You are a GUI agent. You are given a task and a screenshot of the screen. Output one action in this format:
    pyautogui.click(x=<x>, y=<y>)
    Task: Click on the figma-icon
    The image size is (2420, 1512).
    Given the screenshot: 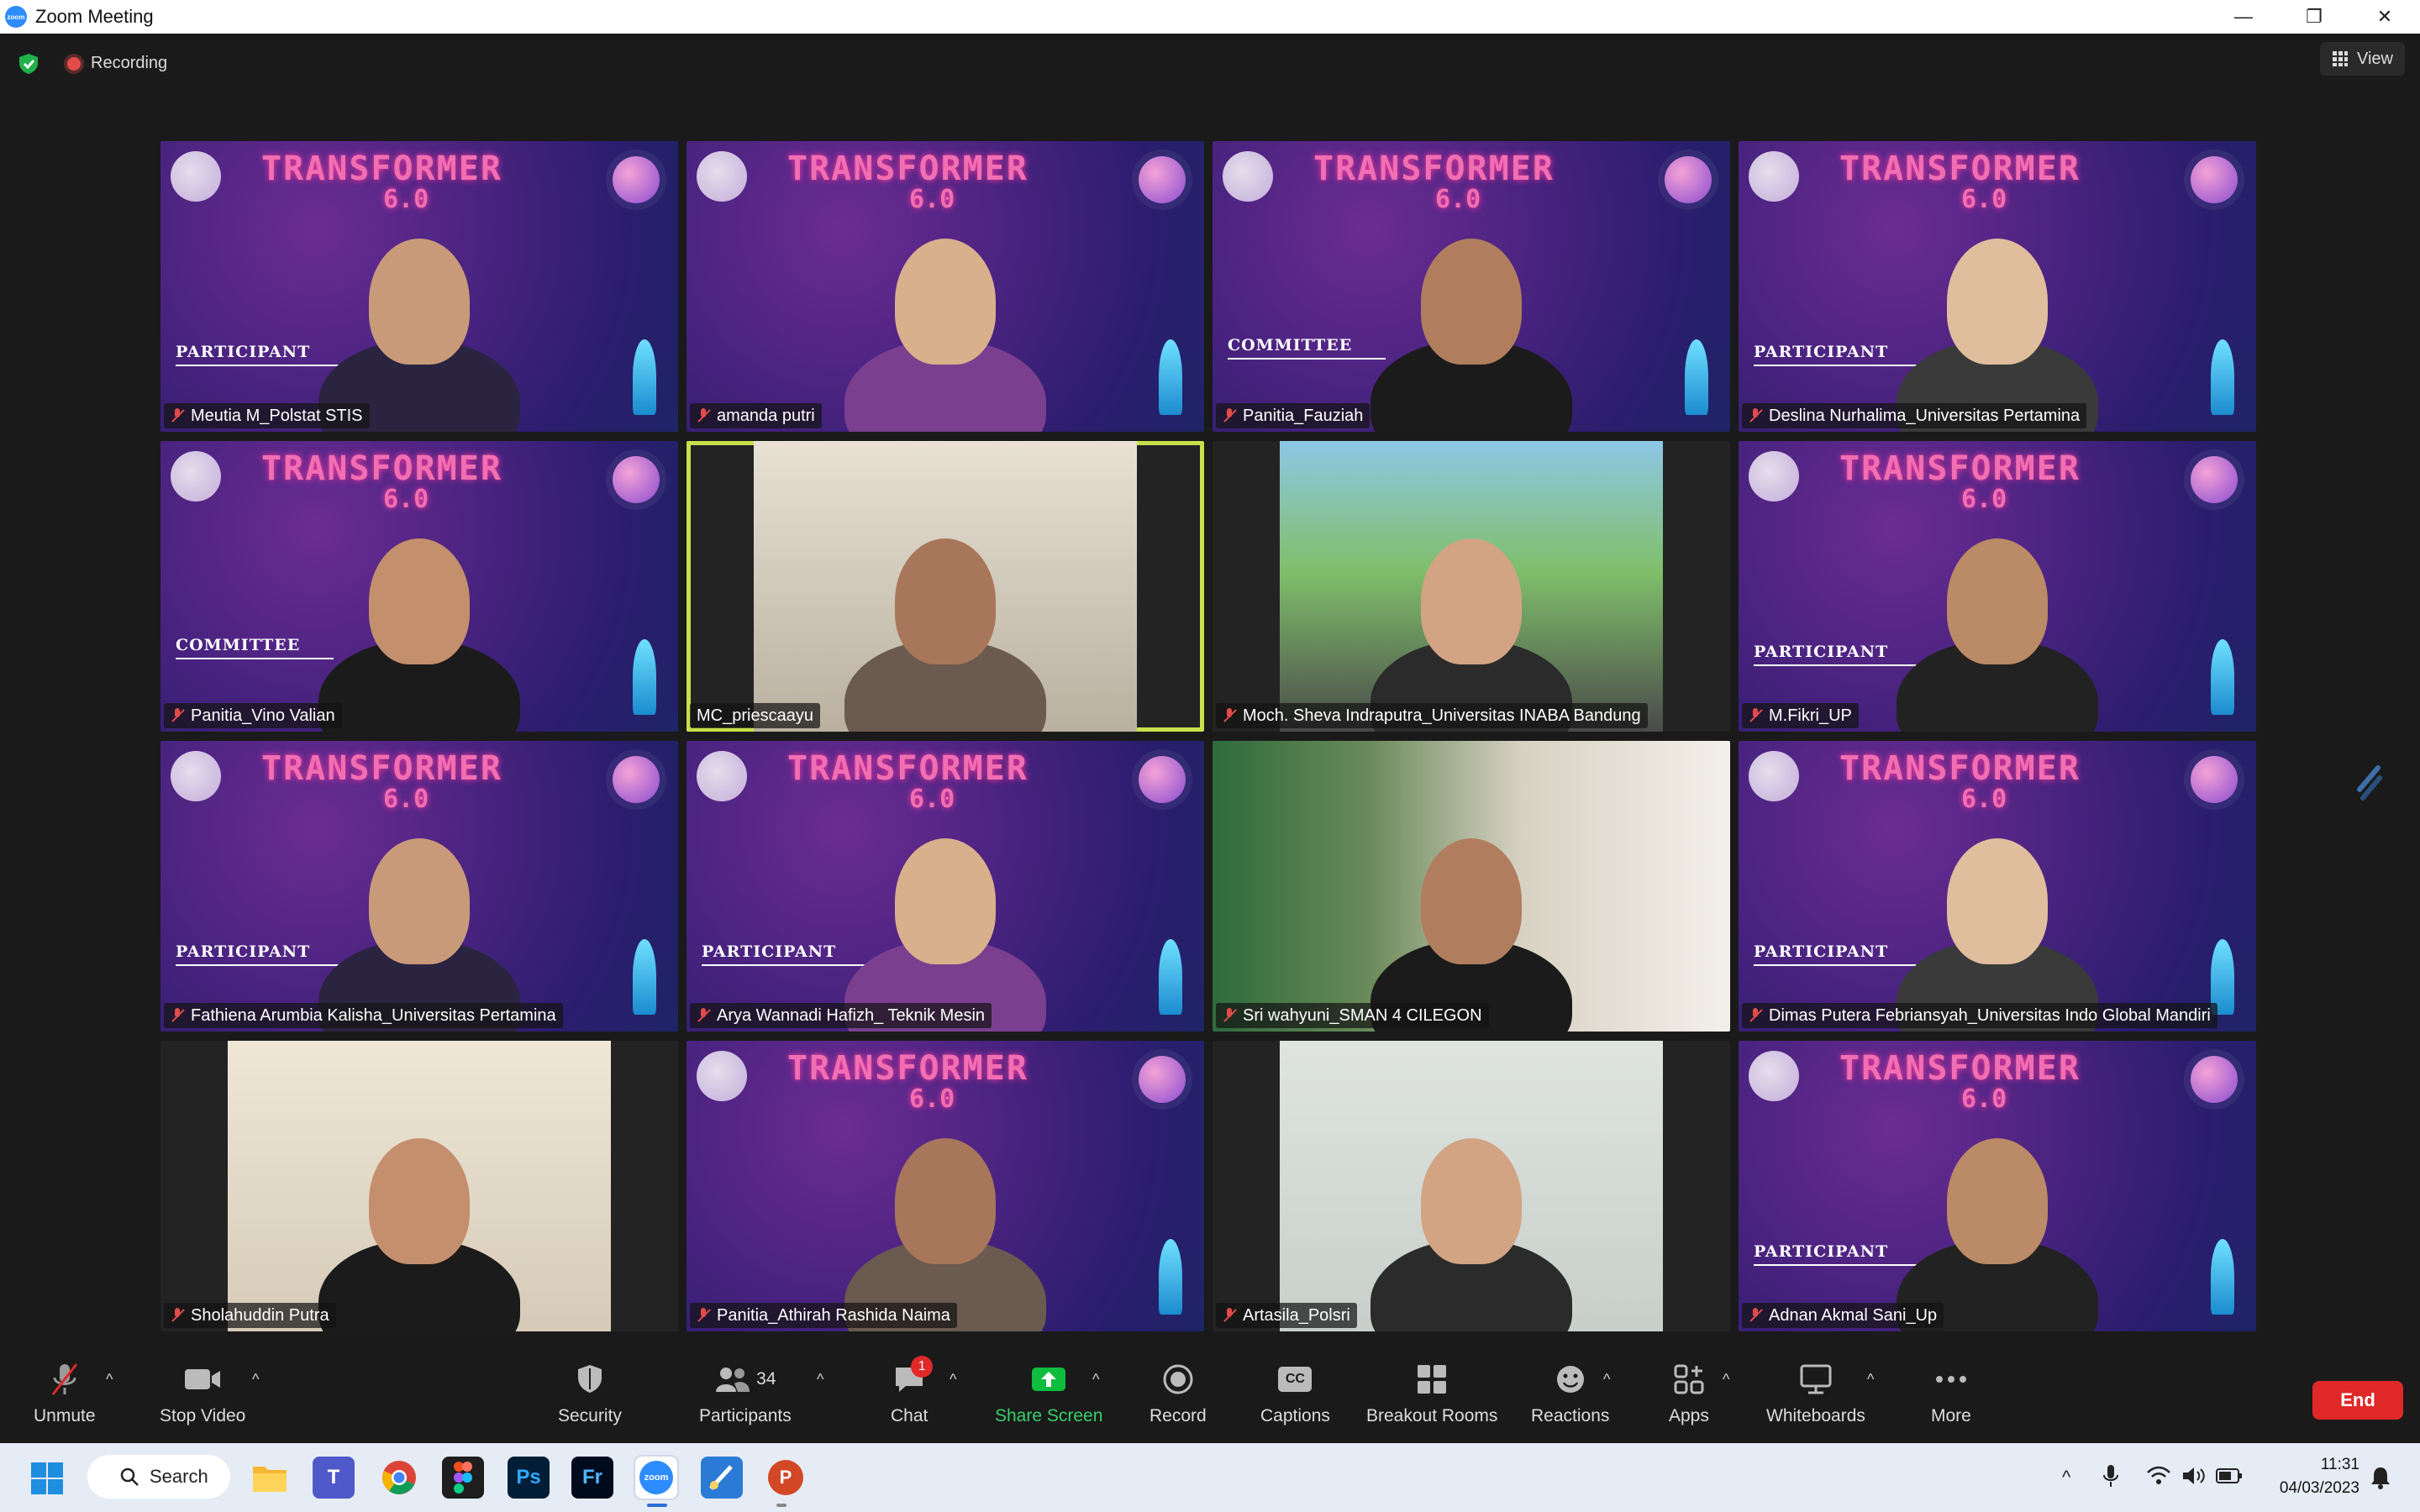 What is the action you would take?
    pyautogui.click(x=463, y=1478)
    